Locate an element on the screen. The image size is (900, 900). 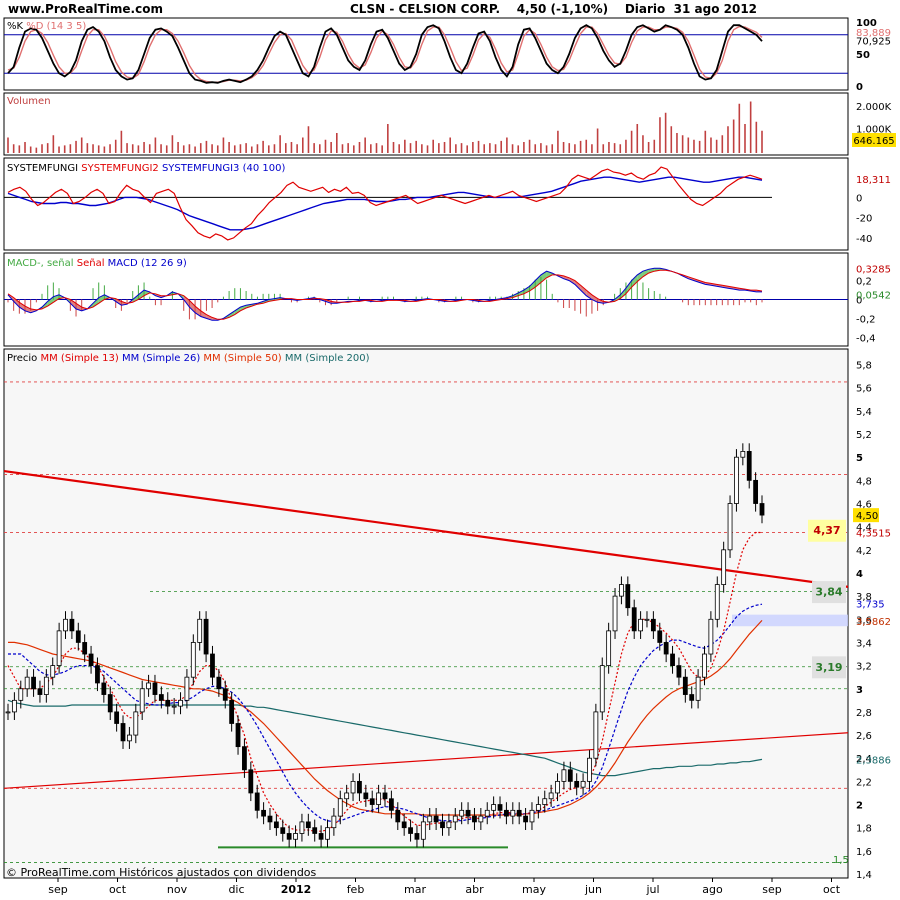
stoch-tick-label: 50 is located at coordinates (863, 55).